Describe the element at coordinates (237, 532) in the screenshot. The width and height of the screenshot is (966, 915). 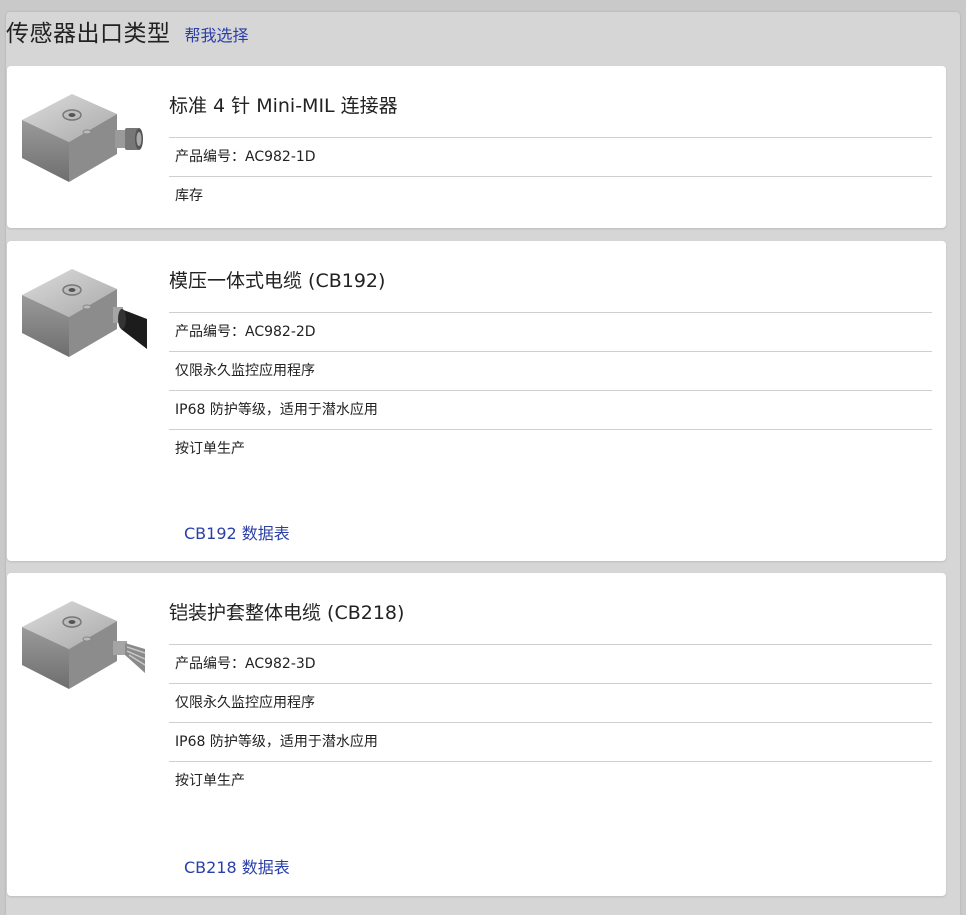
I see `cb192-datasheet-link: CB192 数据表` at that location.